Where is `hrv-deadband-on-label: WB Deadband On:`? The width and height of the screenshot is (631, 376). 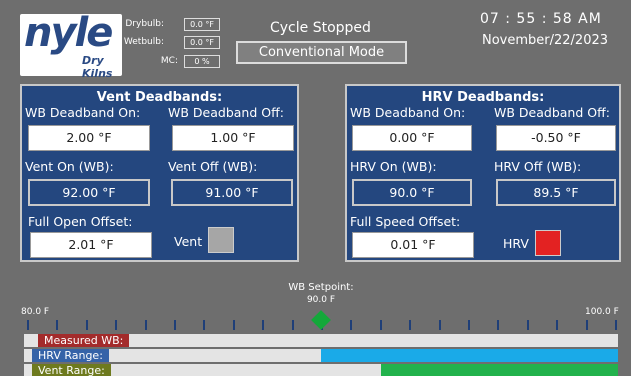
hrv-deadband-on-label: WB Deadband On: is located at coordinates (408, 112).